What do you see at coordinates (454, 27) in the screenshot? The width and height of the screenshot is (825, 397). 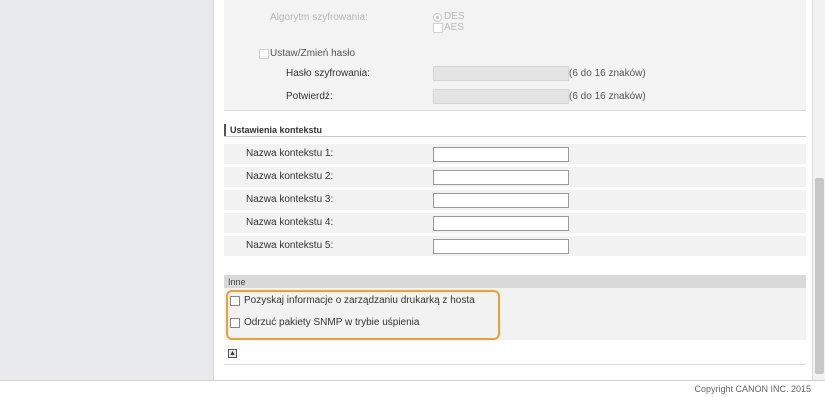 I see `aes-option-label: AES` at bounding box center [454, 27].